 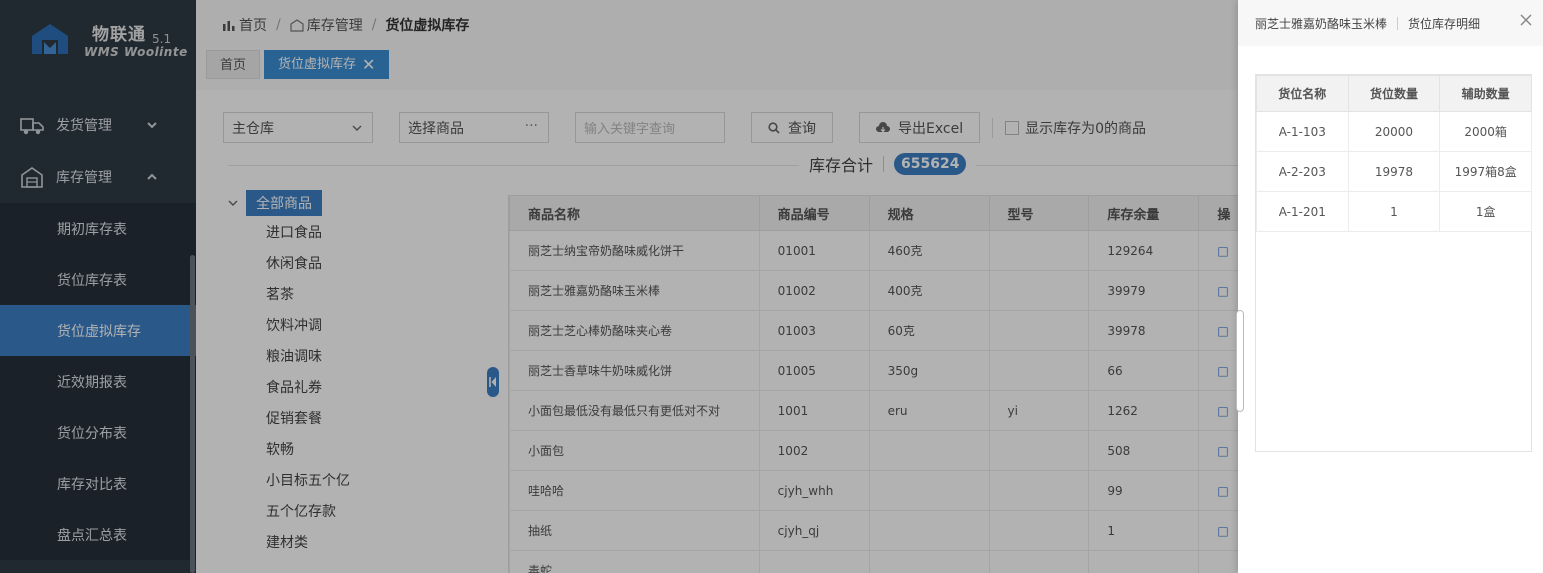 What do you see at coordinates (1302, 211) in the screenshot?
I see `cell-location: A-1-201` at bounding box center [1302, 211].